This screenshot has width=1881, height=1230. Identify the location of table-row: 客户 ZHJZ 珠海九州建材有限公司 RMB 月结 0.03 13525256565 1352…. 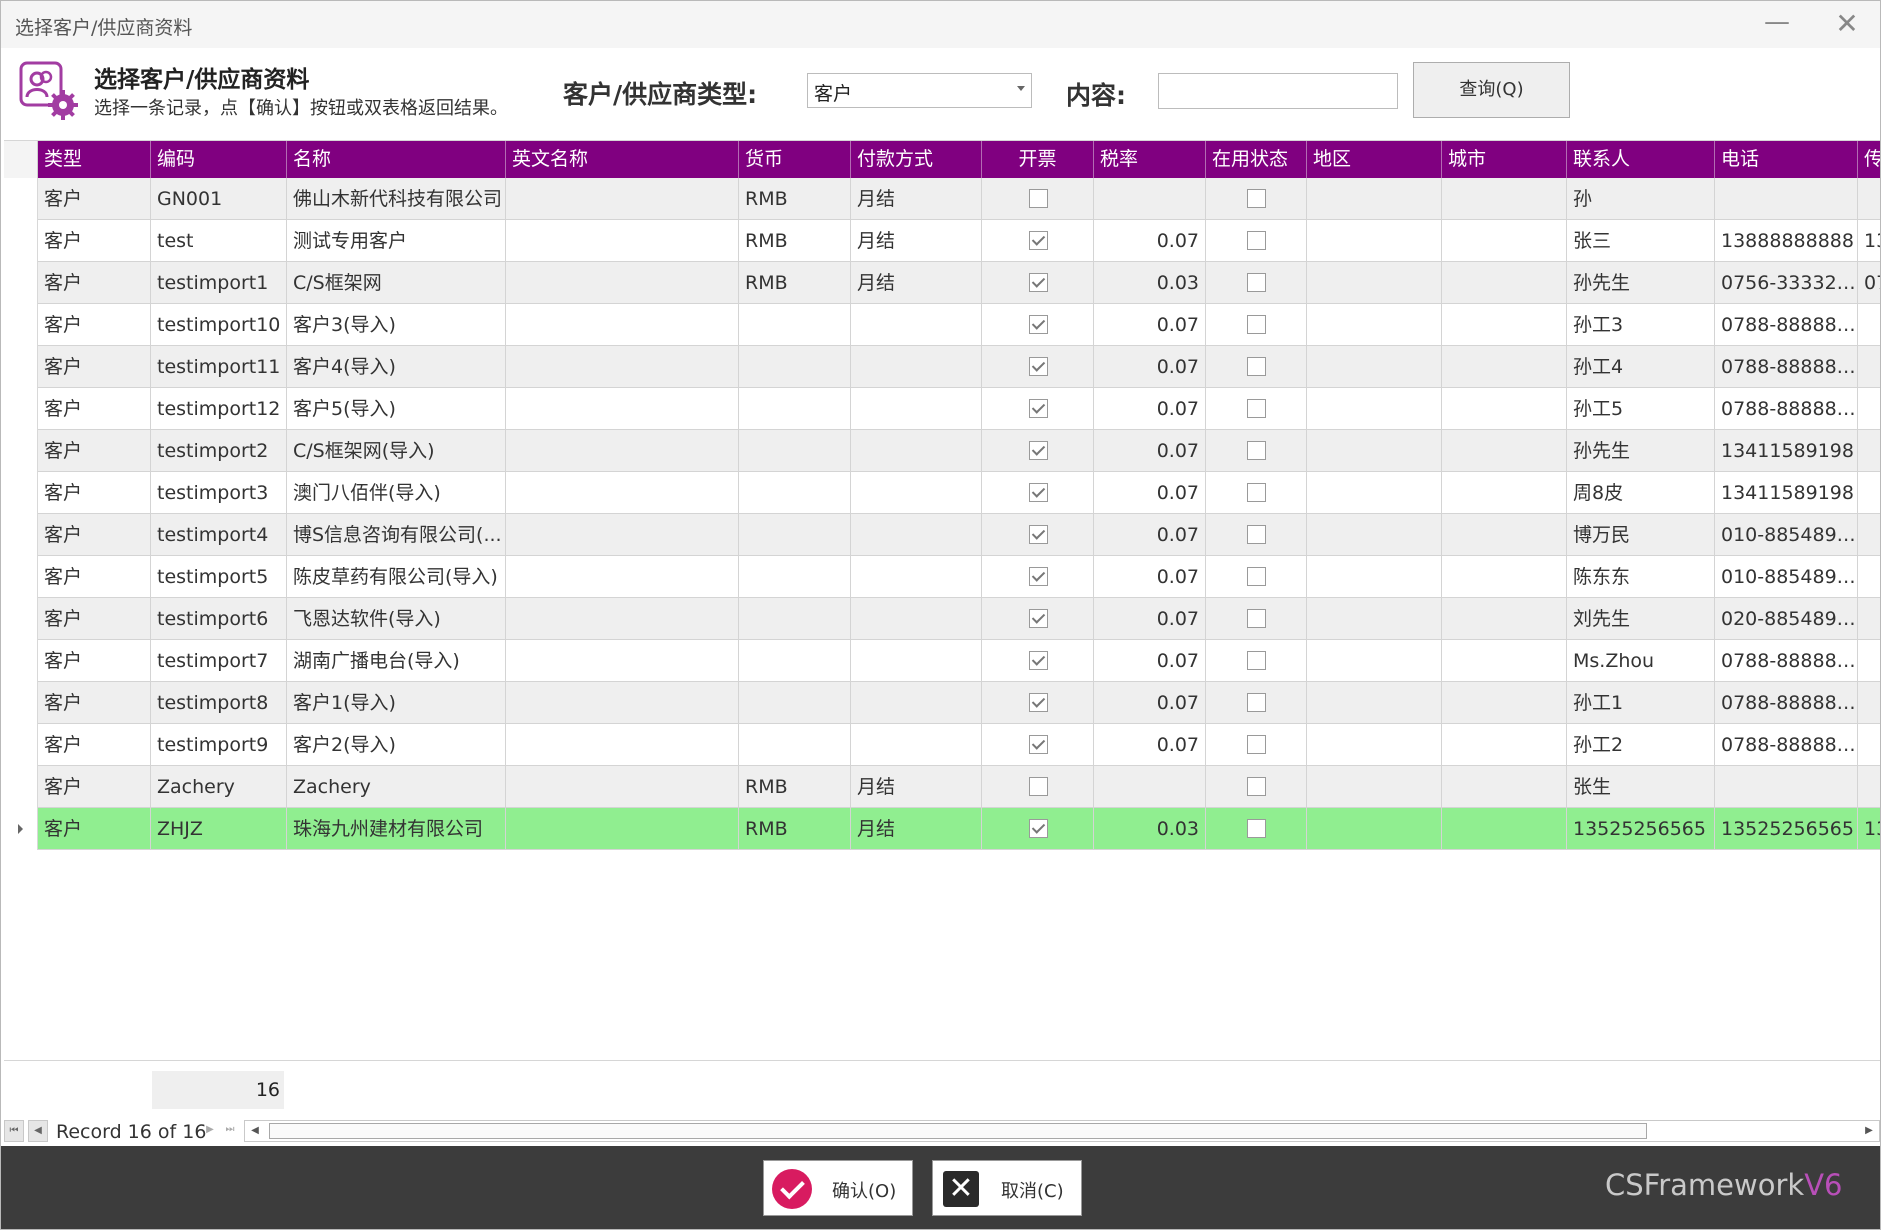
(942, 829).